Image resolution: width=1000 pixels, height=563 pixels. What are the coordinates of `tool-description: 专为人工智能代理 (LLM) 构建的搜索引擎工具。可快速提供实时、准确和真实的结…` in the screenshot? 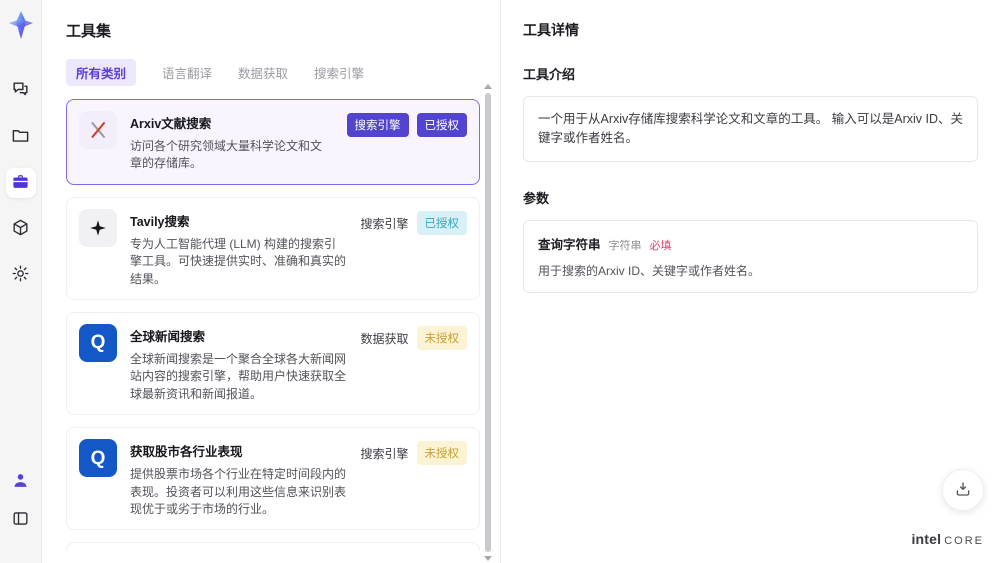 It's located at (238, 261).